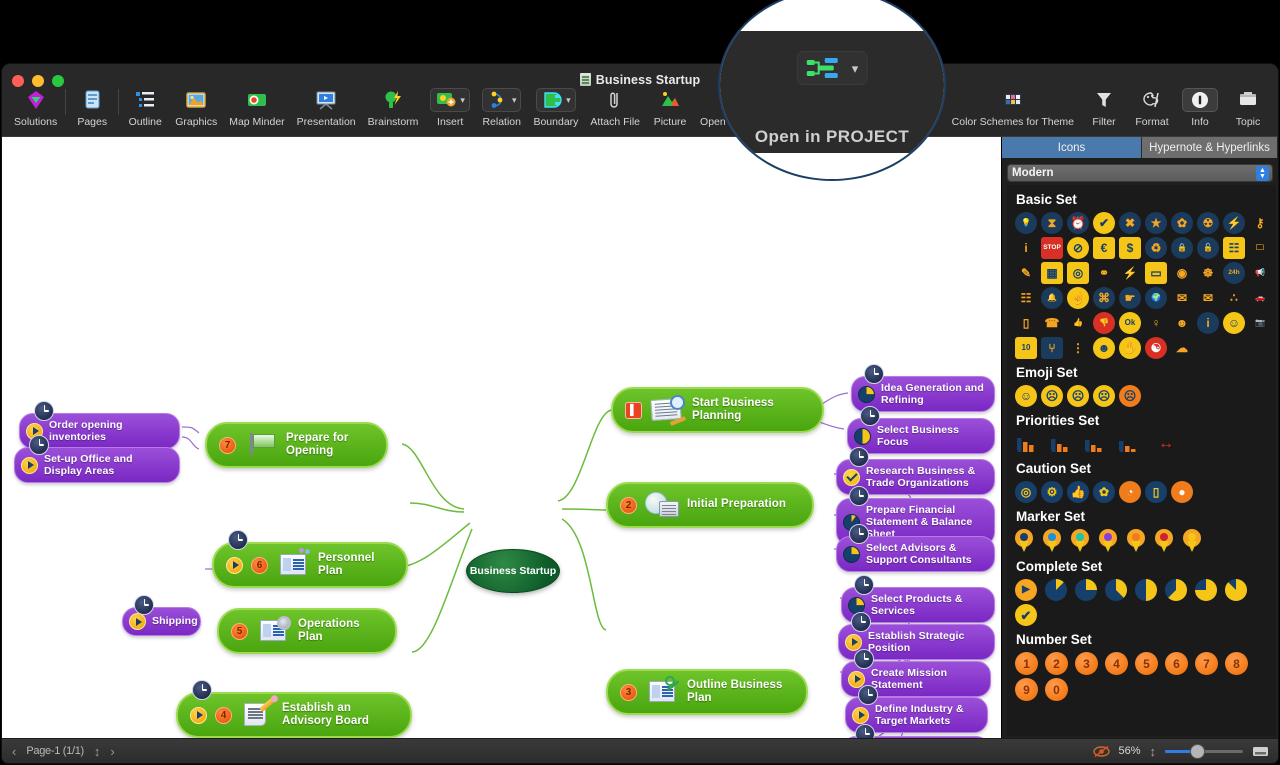 The width and height of the screenshot is (1280, 765). What do you see at coordinates (1116, 663) in the screenshot?
I see `number-4-icon: 4` at bounding box center [1116, 663].